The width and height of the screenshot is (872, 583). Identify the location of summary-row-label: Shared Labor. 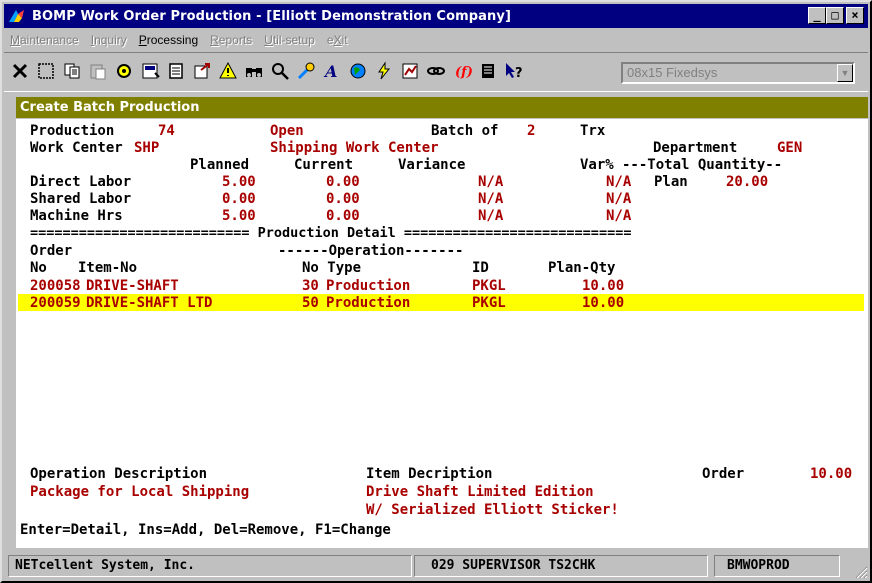
(81, 199).